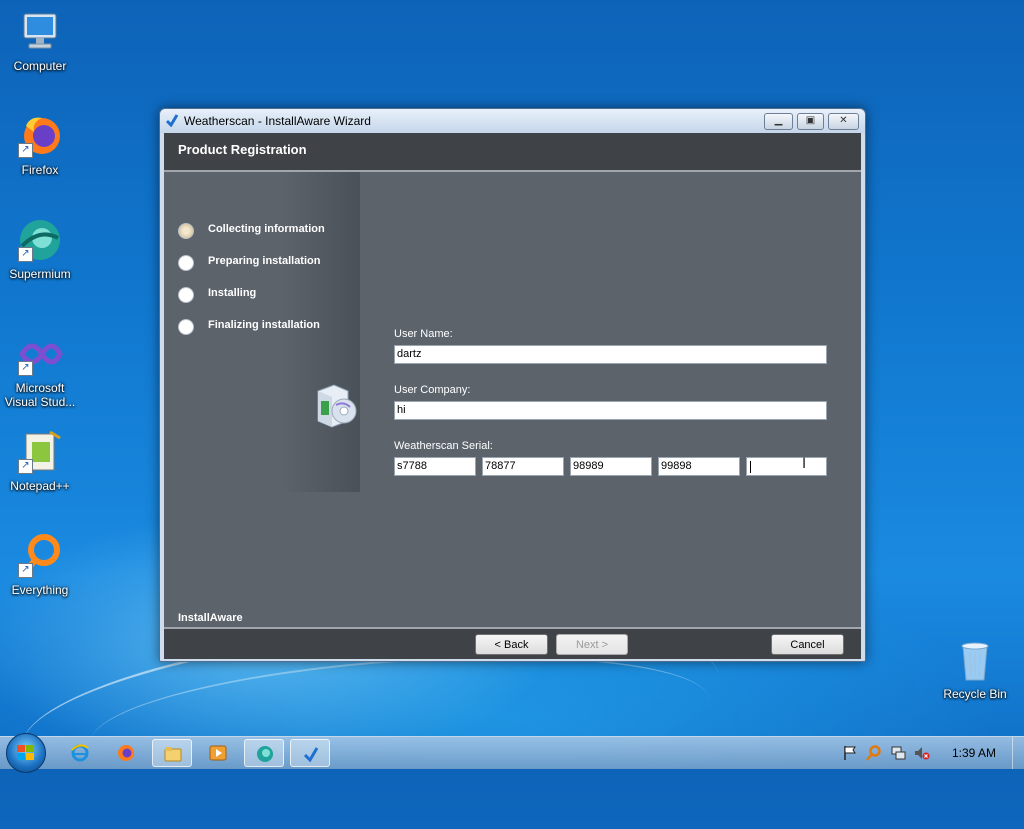 The image size is (1024, 829). What do you see at coordinates (850, 753) in the screenshot?
I see `action-center-flag-icon` at bounding box center [850, 753].